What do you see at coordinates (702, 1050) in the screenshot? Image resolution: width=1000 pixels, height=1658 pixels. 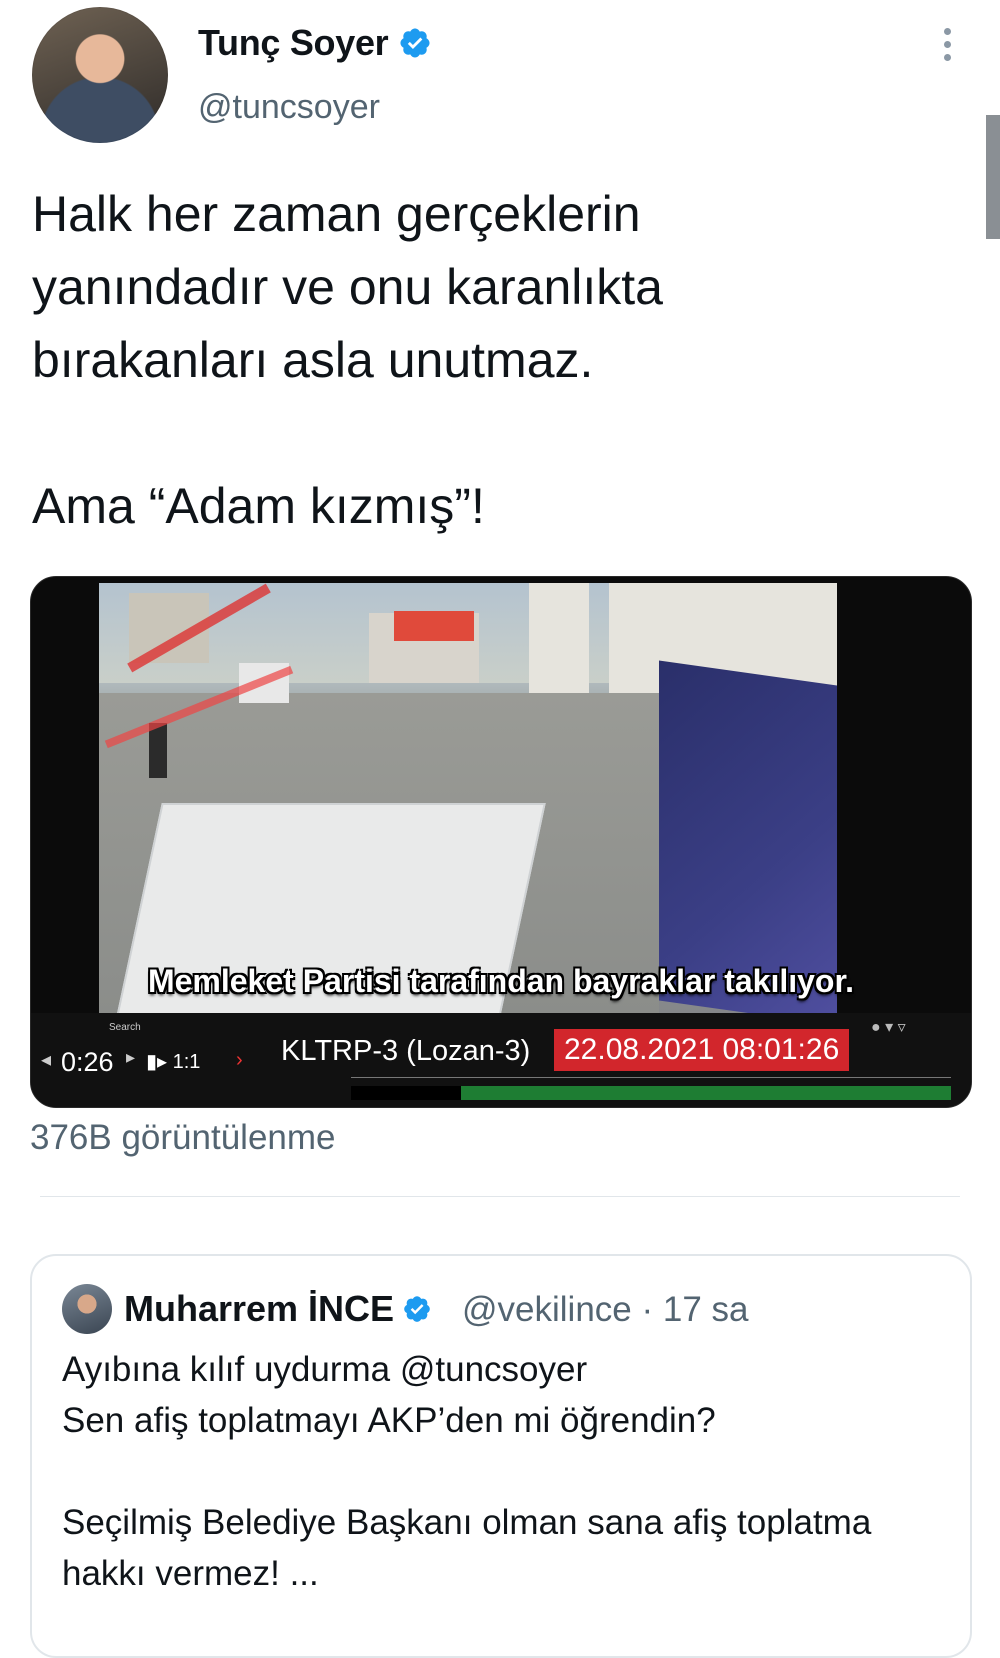 I see `video-timestamp: 22.08.2021 08:01:26` at bounding box center [702, 1050].